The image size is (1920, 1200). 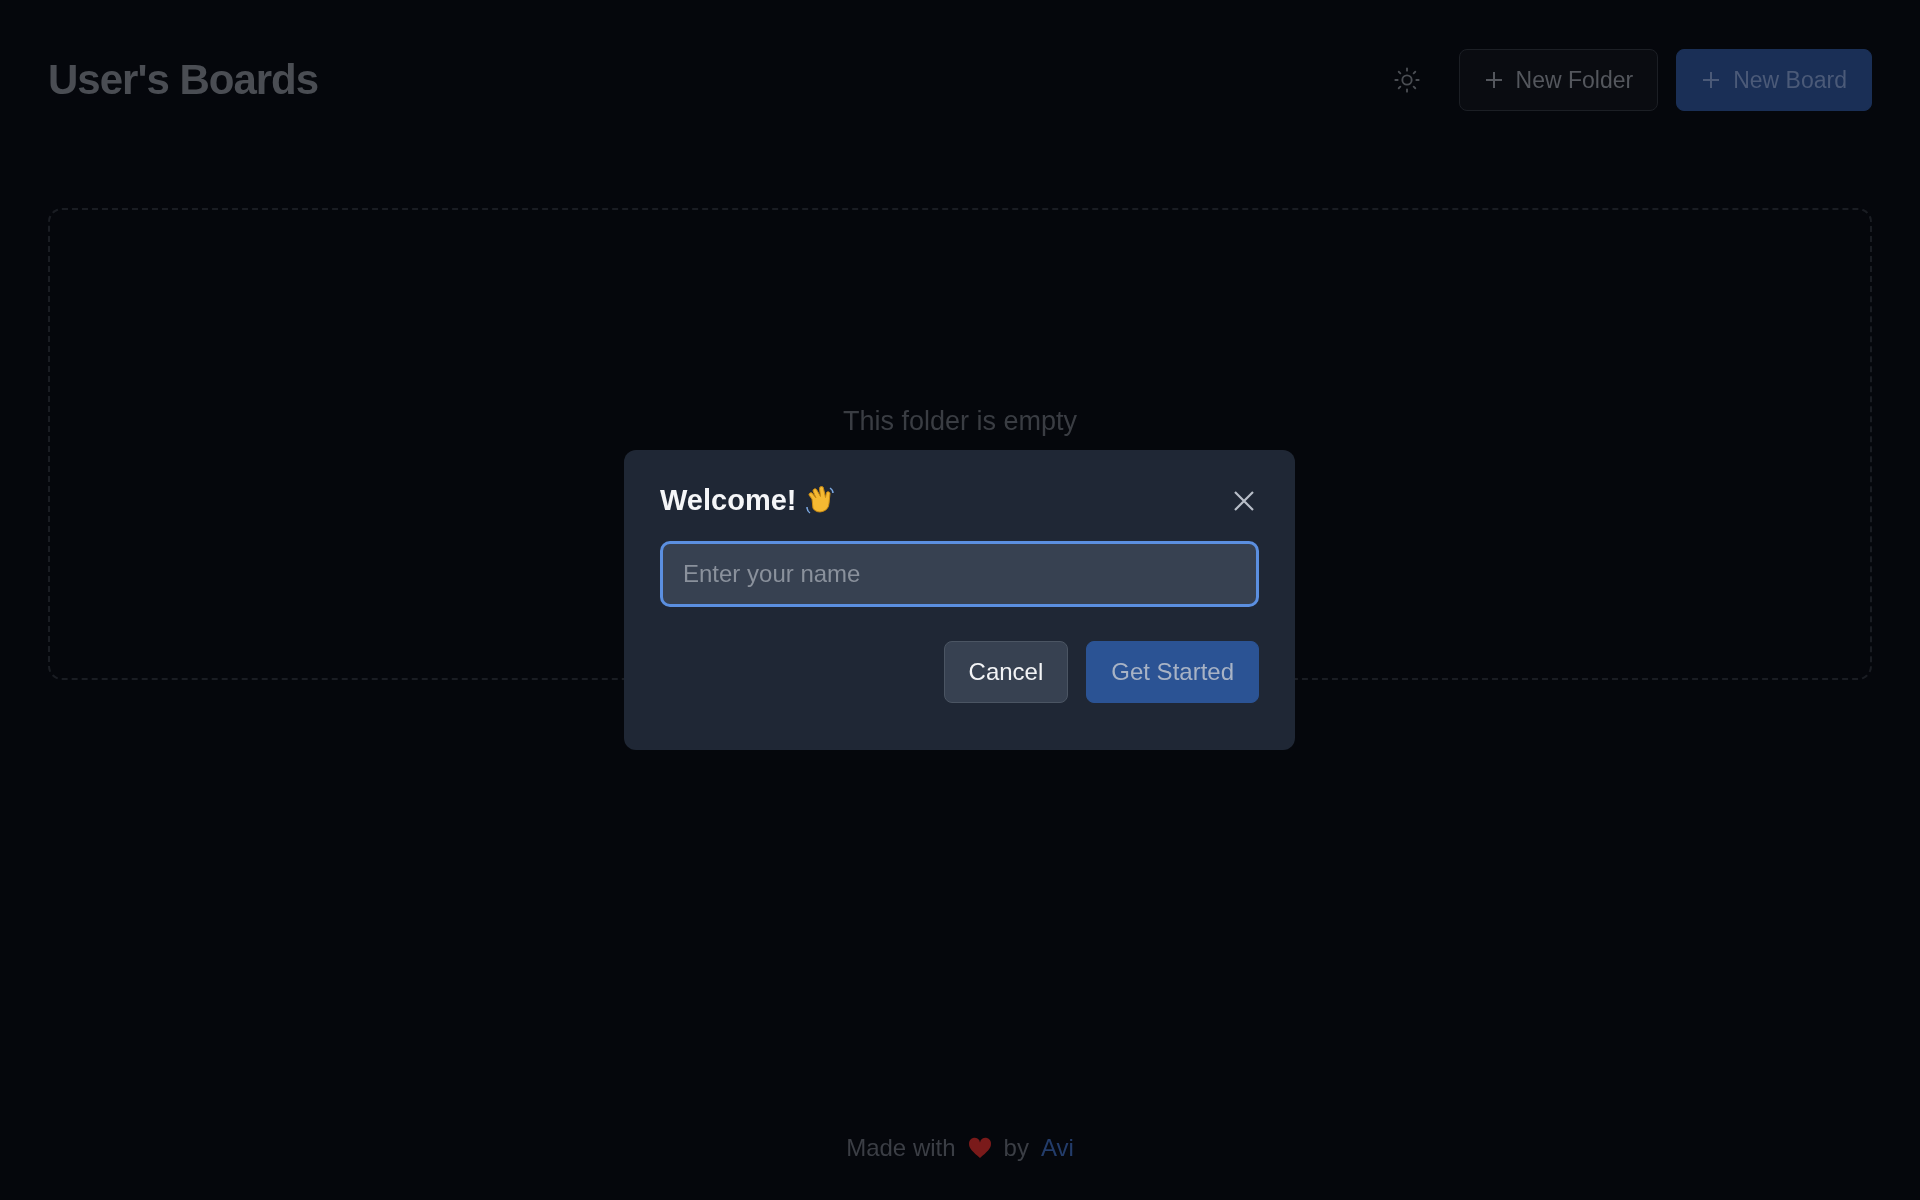 What do you see at coordinates (183, 80) in the screenshot?
I see `page-title: User's Boards` at bounding box center [183, 80].